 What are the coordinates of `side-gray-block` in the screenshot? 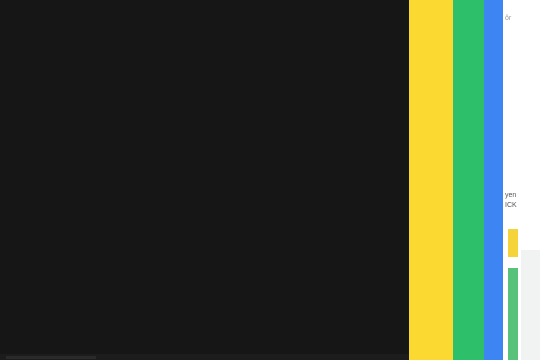 It's located at (530, 305).